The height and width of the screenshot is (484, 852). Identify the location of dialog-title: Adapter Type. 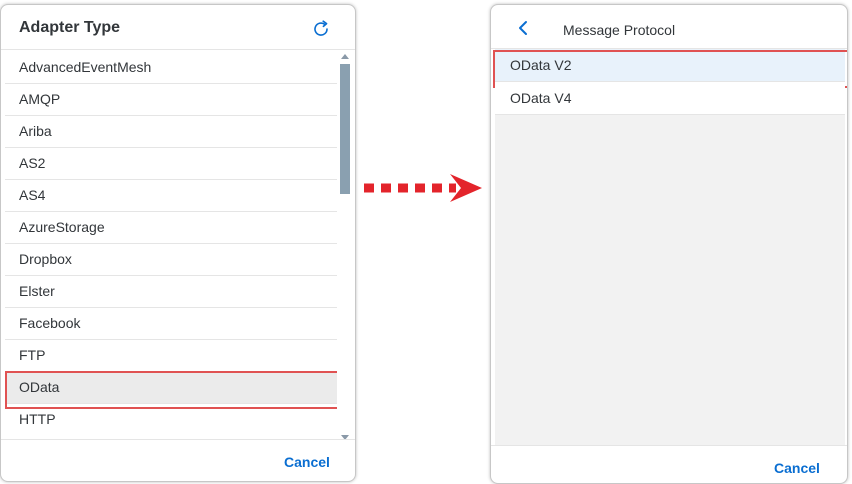
(70, 27).